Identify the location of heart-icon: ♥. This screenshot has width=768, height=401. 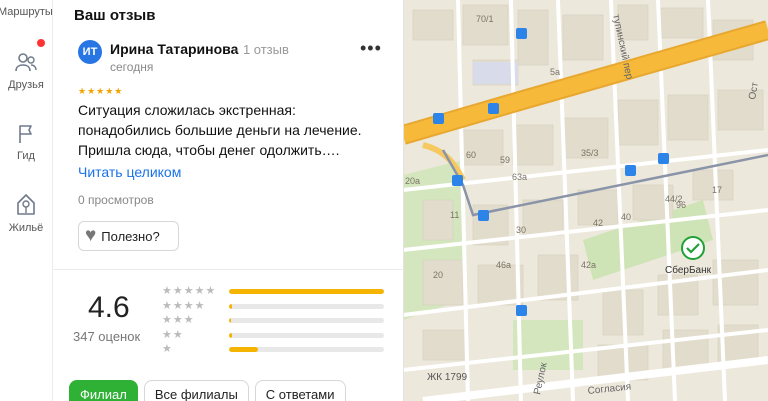
(91, 235).